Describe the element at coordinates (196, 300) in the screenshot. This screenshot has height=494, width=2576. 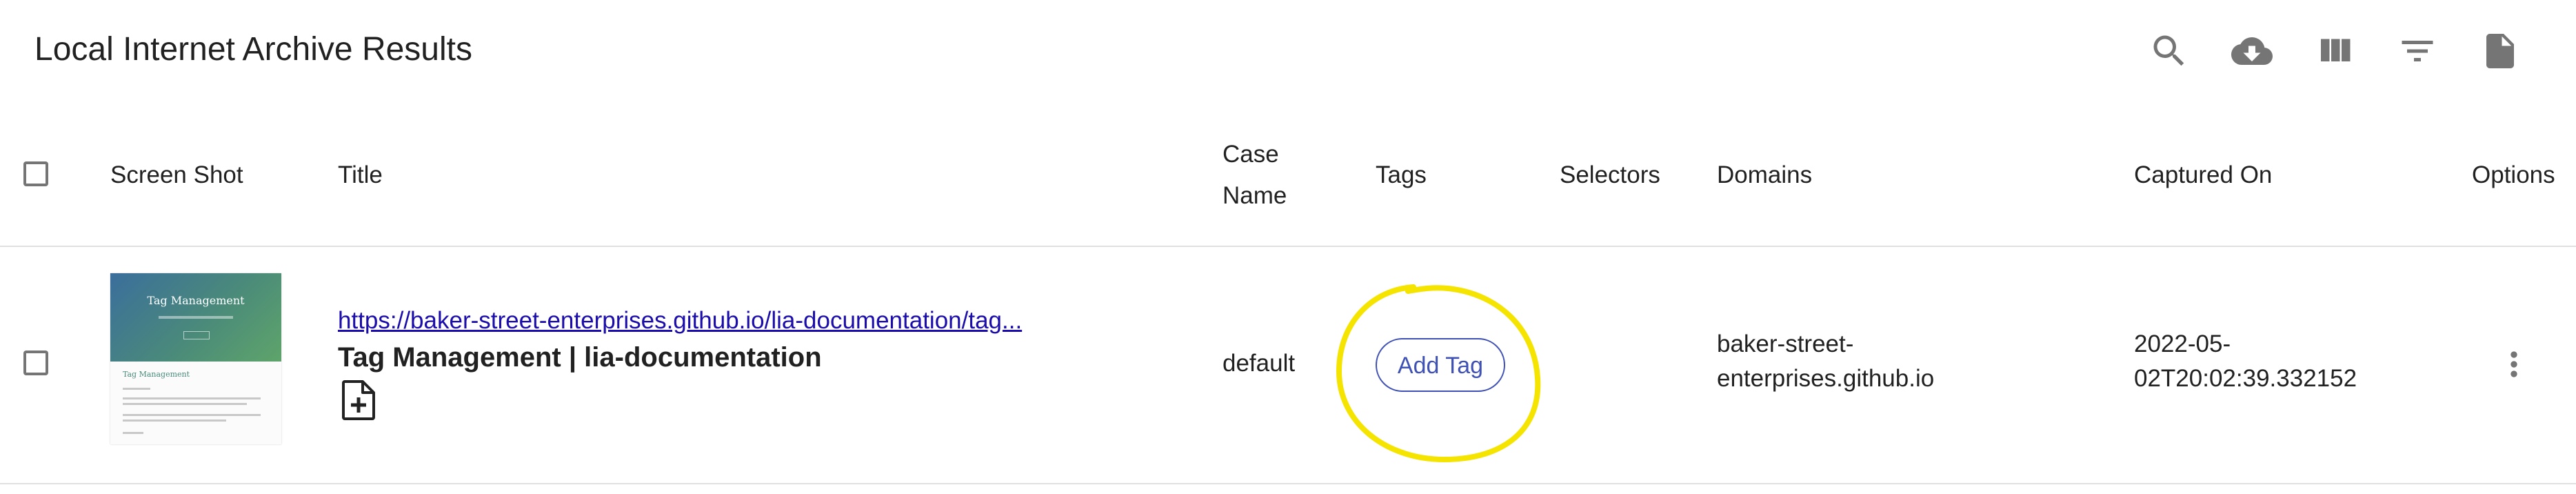
I see `thumbnail-heading: Tag Management` at that location.